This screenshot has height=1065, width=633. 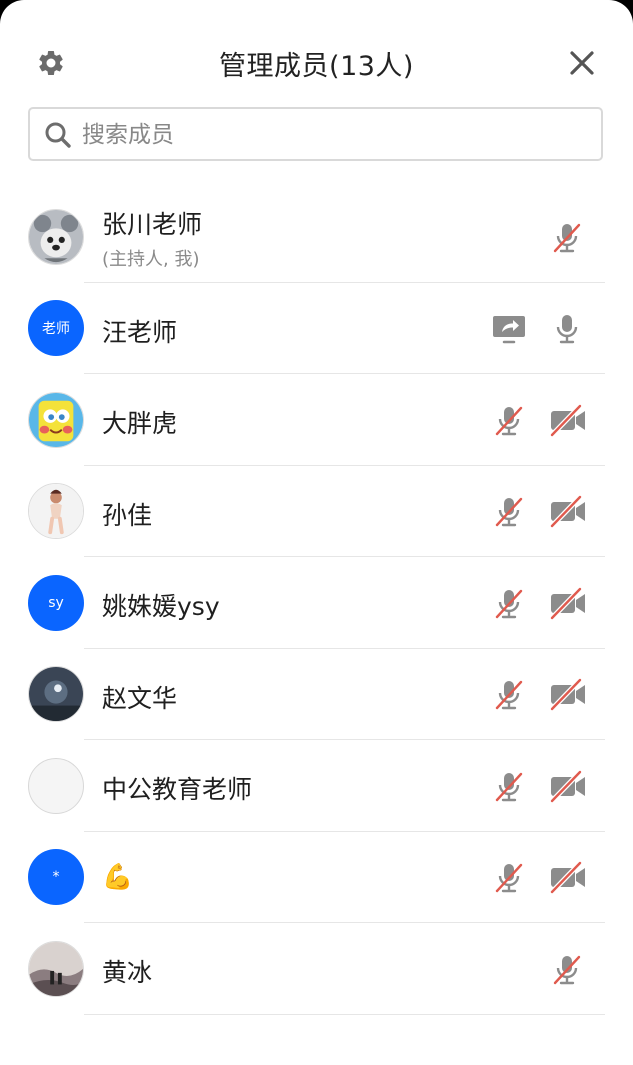 What do you see at coordinates (140, 332) in the screenshot?
I see `member-name: 汪老师` at bounding box center [140, 332].